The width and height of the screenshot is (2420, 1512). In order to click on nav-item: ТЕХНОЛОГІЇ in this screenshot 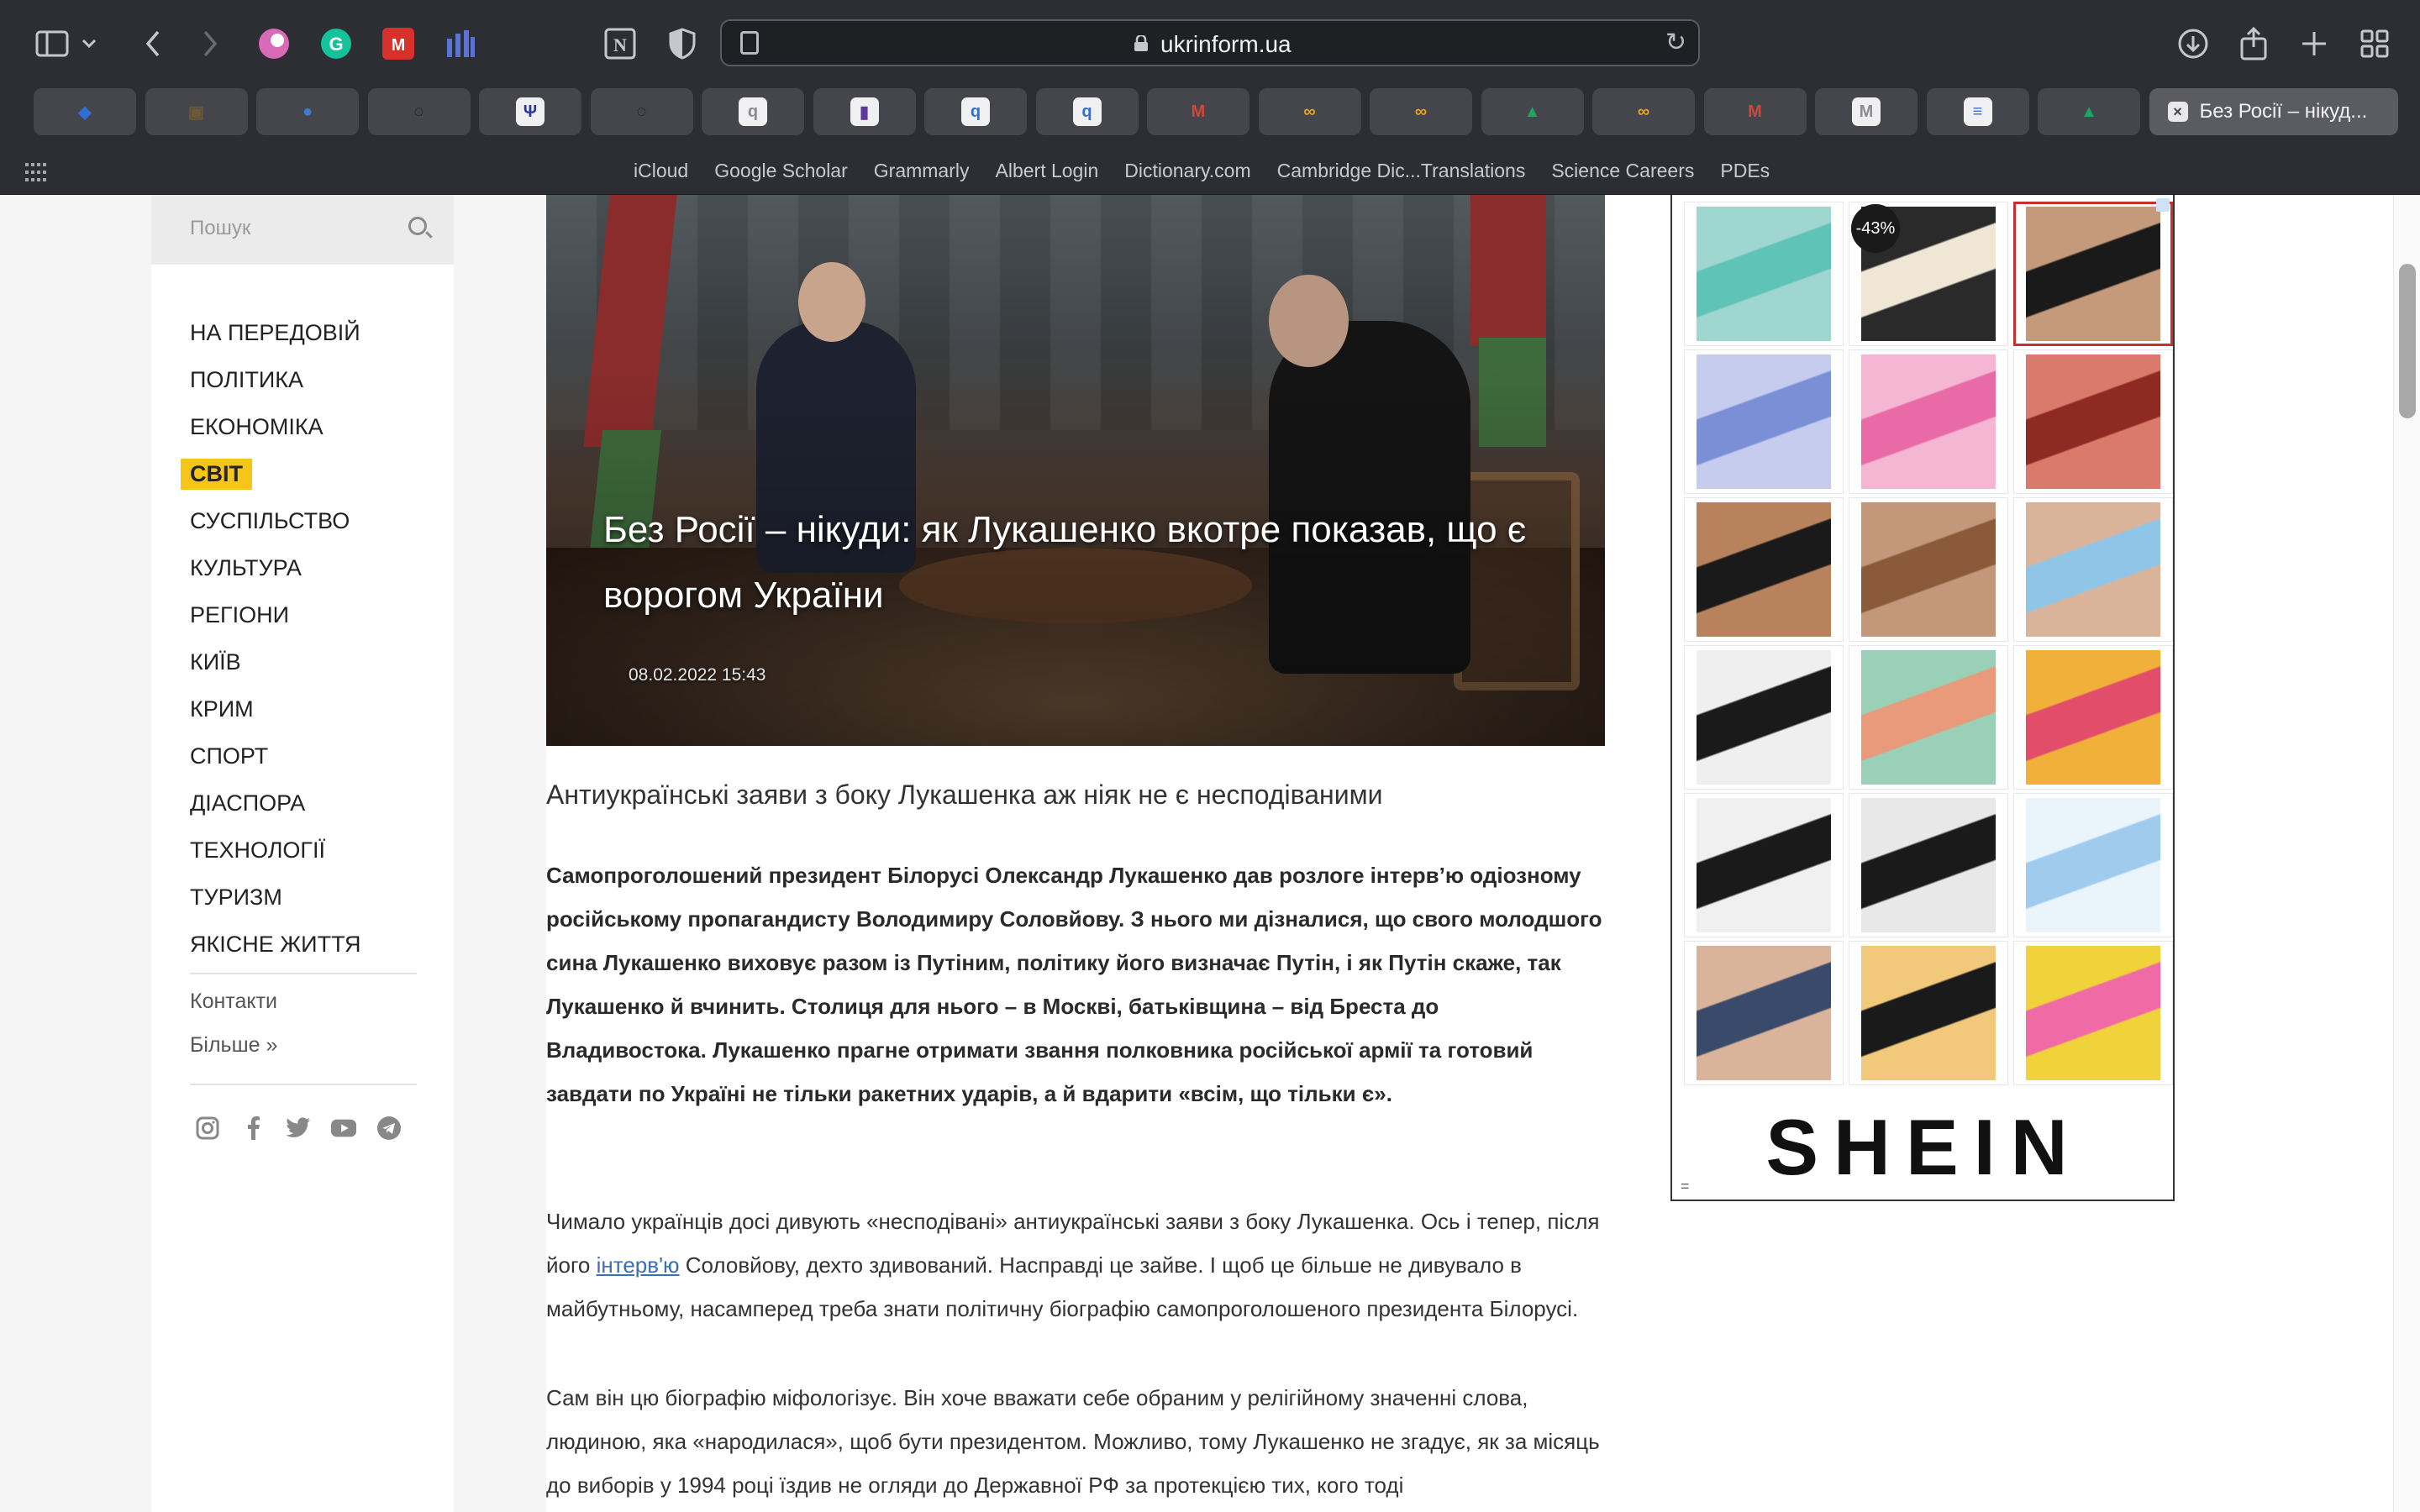, I will do `click(303, 850)`.